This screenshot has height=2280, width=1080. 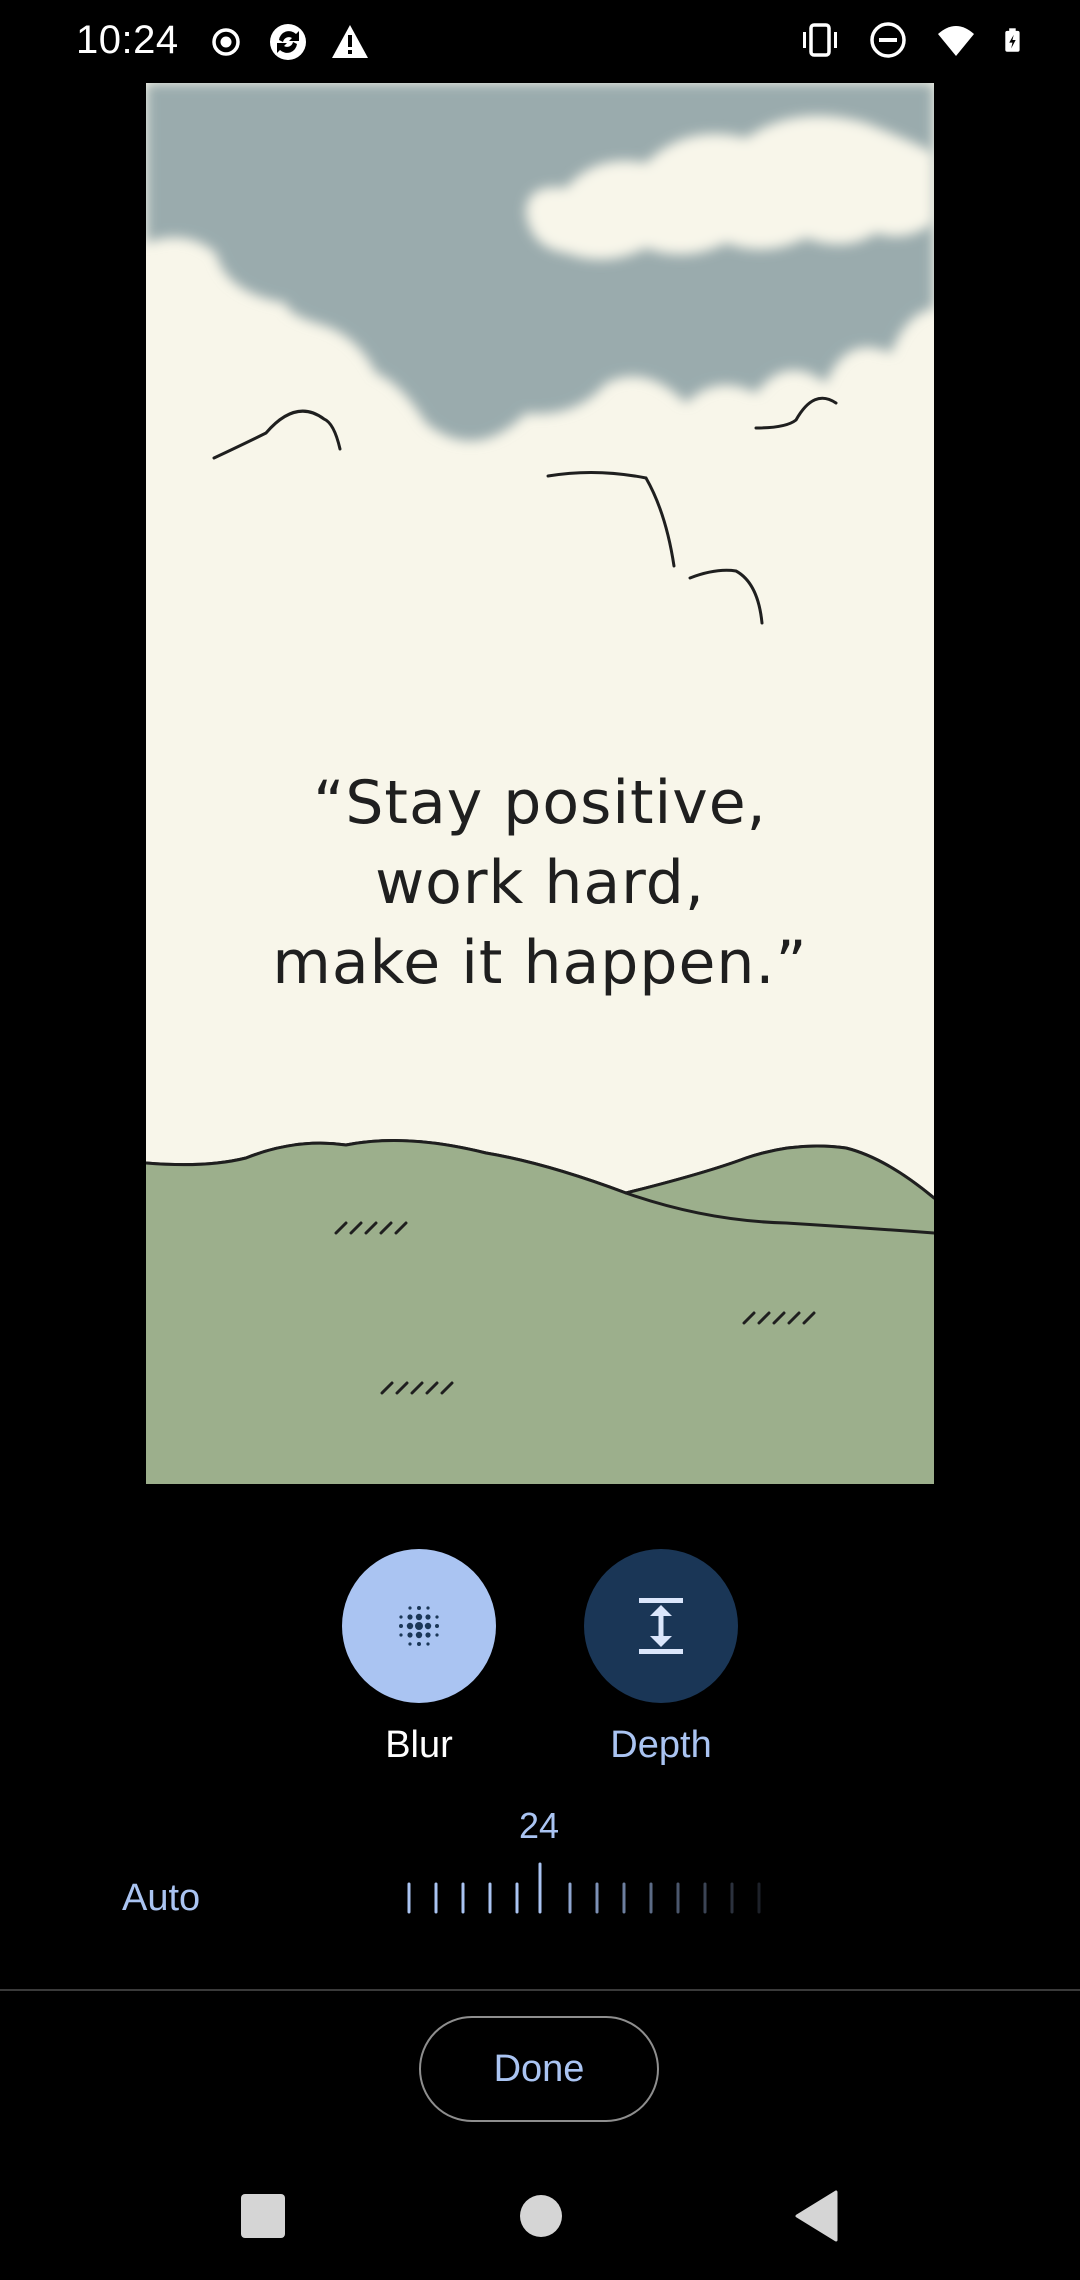 What do you see at coordinates (540, 42) in the screenshot?
I see `status-bar: 10:24` at bounding box center [540, 42].